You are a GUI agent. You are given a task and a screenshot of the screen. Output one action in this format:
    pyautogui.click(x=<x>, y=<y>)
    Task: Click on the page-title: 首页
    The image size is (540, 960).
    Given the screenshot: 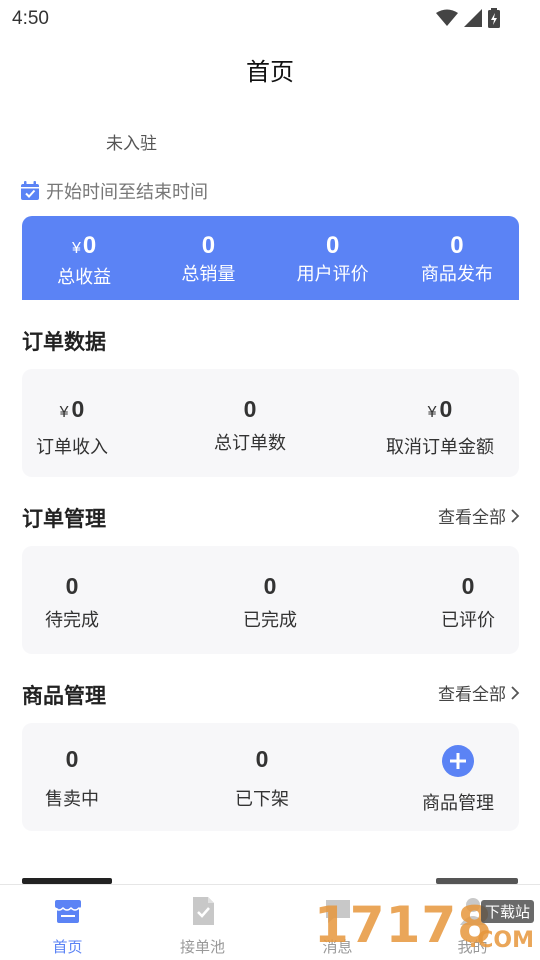 What is the action you would take?
    pyautogui.click(x=270, y=72)
    